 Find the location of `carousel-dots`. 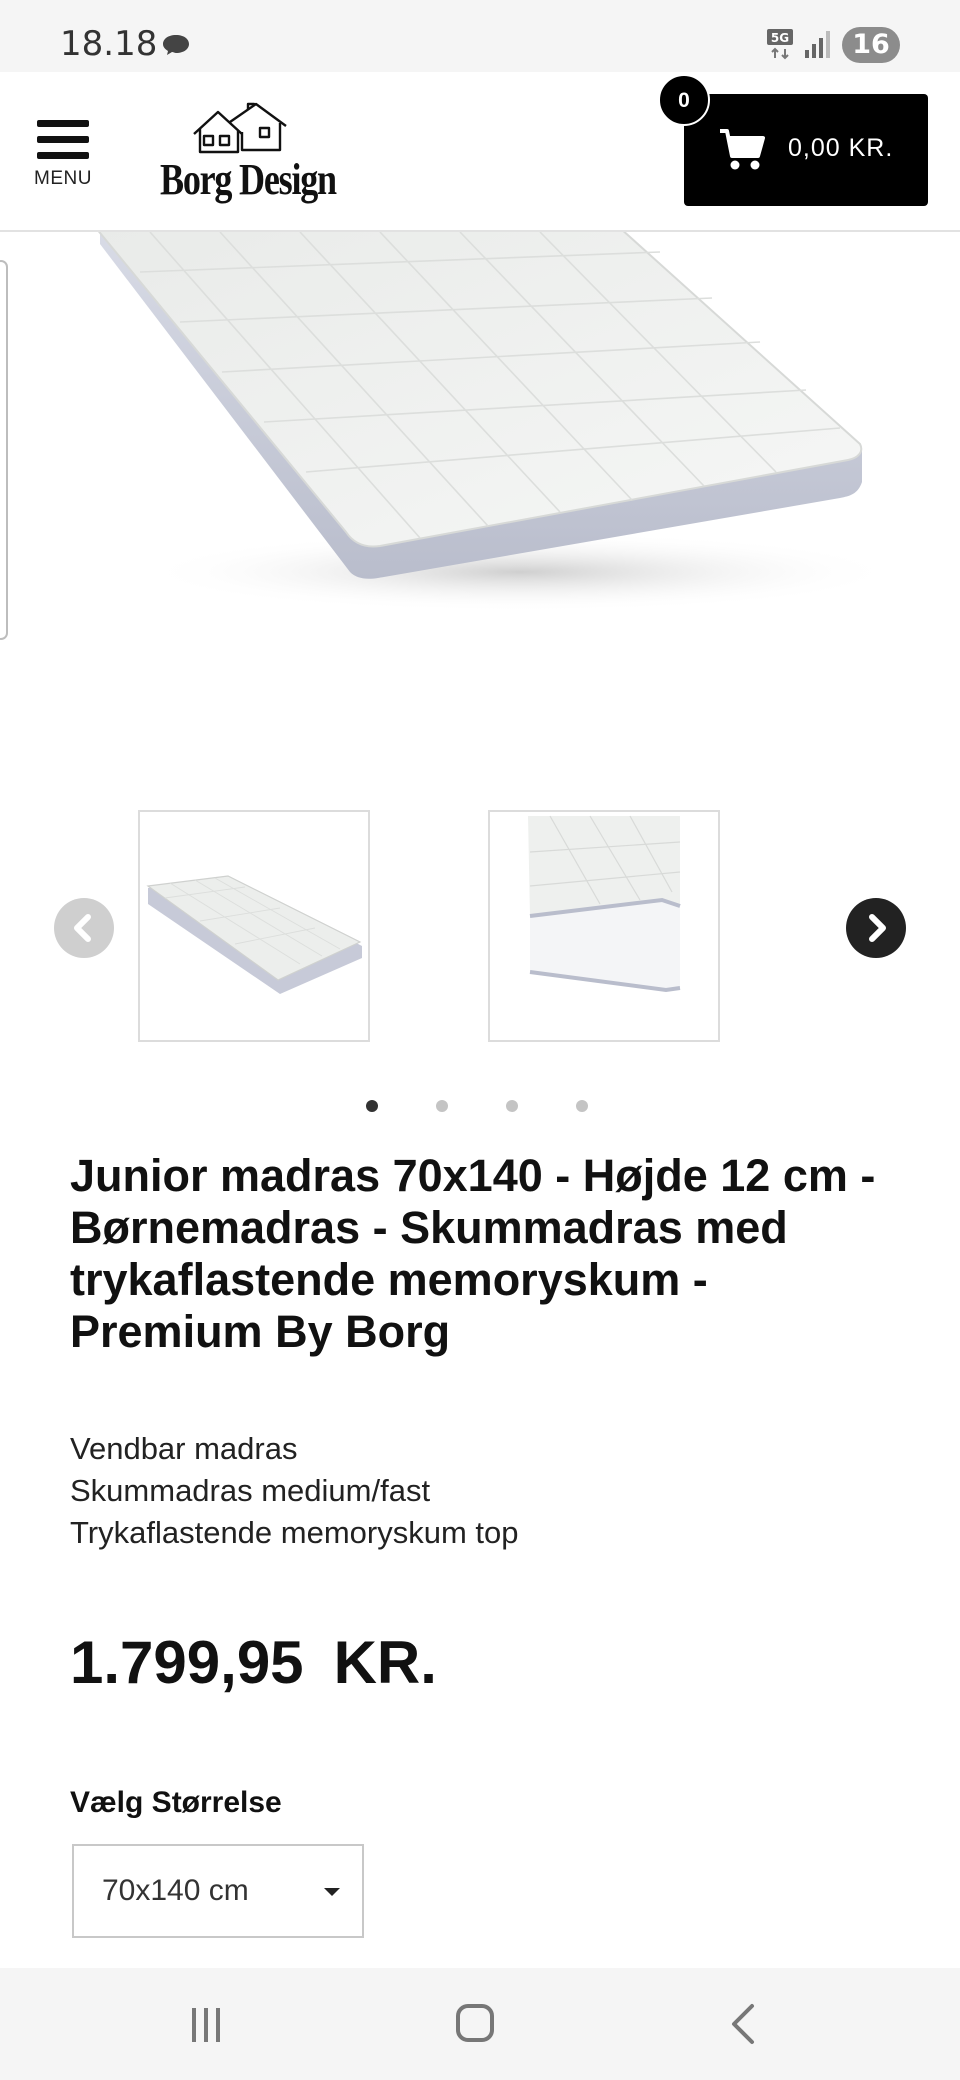

carousel-dots is located at coordinates (480, 1108).